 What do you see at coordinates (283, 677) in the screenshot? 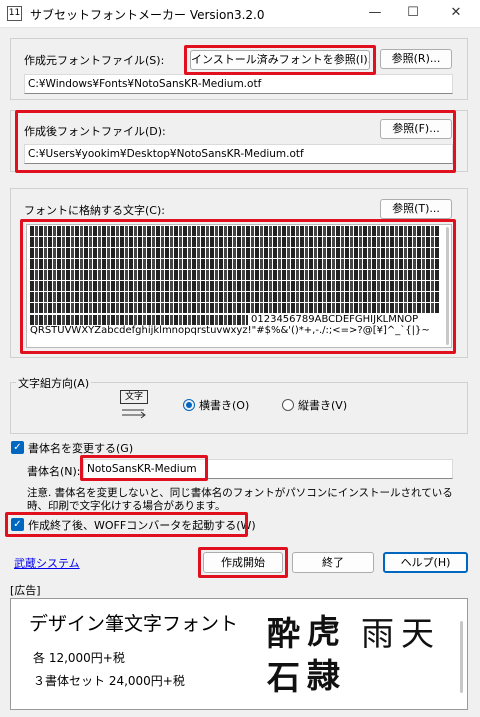
I see `ad-sample-char: 石` at bounding box center [283, 677].